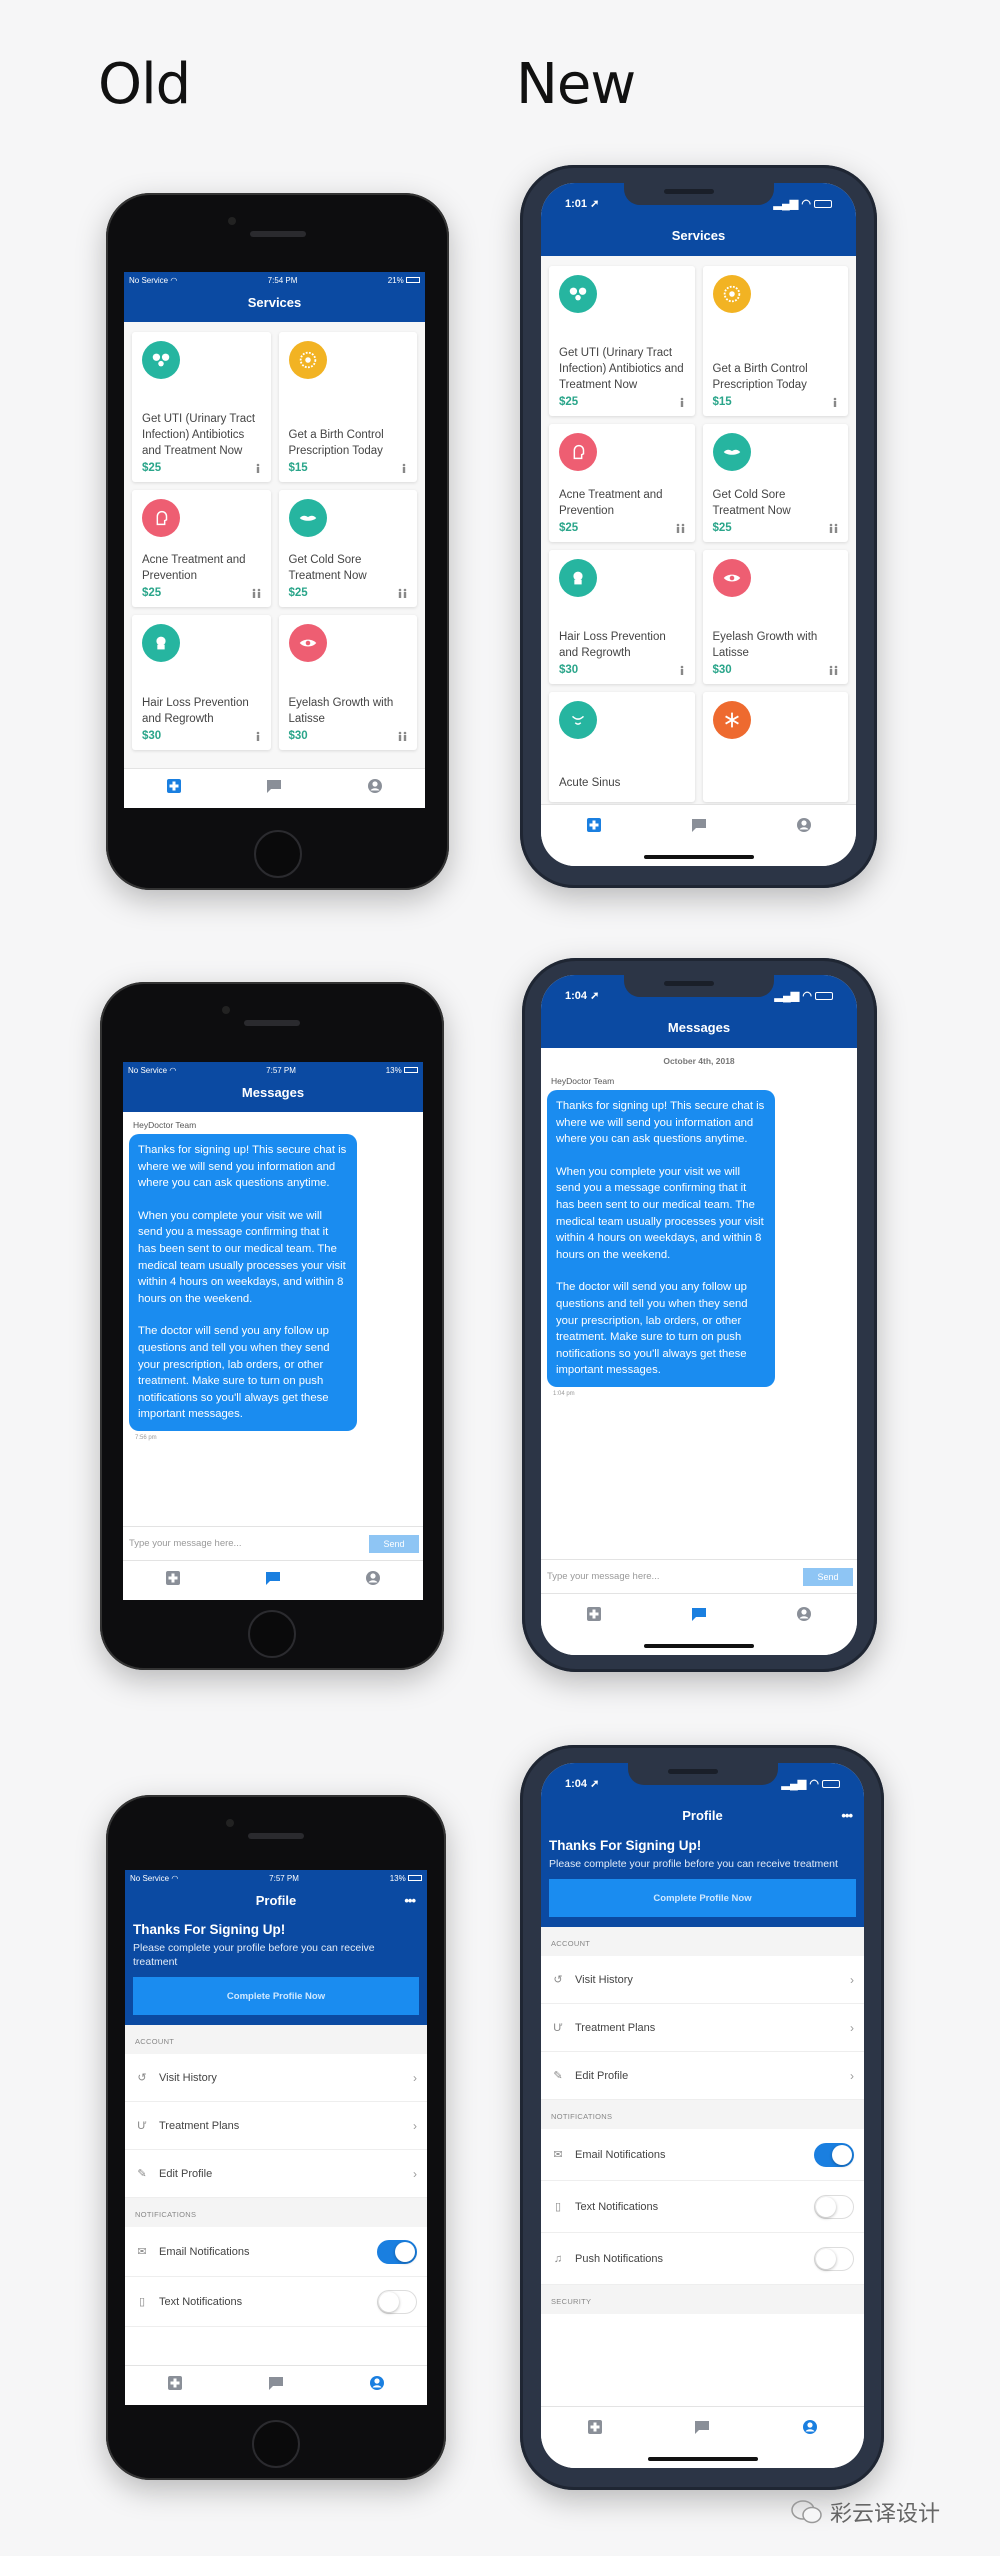 The image size is (1000, 2556). I want to click on service-card, so click(775, 747).